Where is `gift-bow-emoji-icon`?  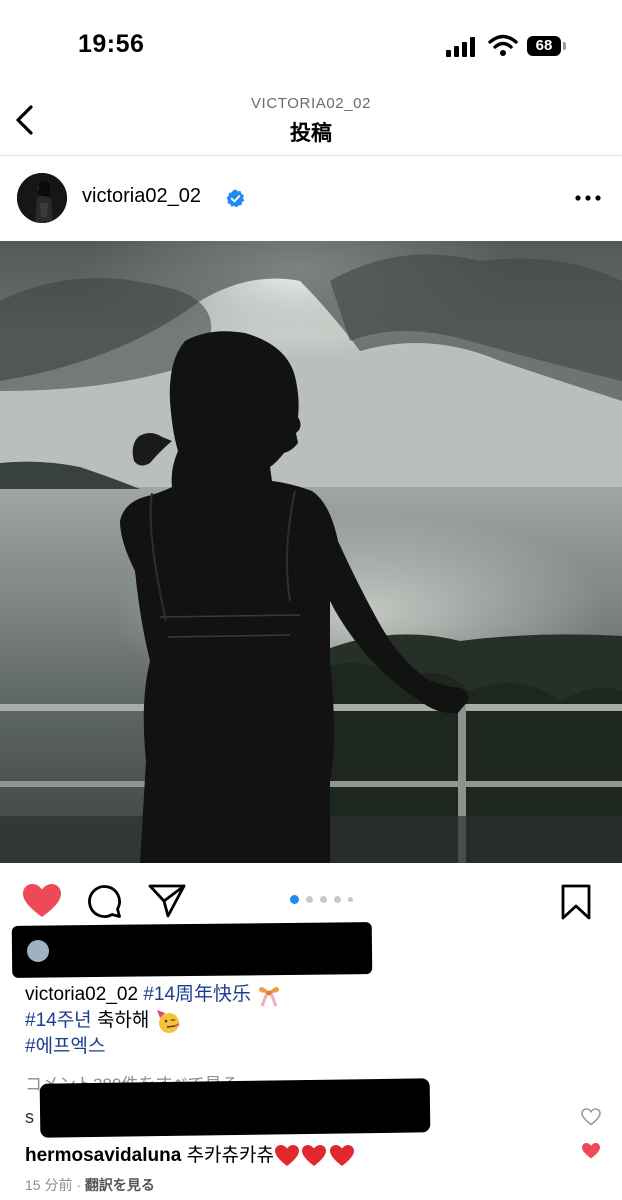 gift-bow-emoji-icon is located at coordinates (269, 997).